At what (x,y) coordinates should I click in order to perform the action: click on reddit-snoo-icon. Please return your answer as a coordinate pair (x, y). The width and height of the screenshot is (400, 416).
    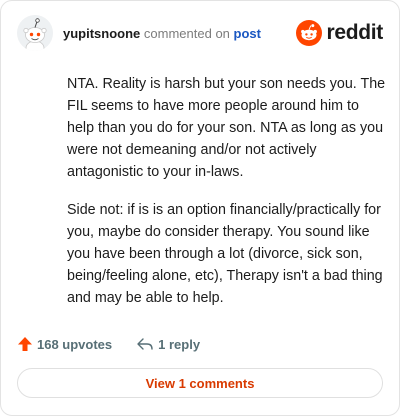
    Looking at the image, I should click on (309, 33).